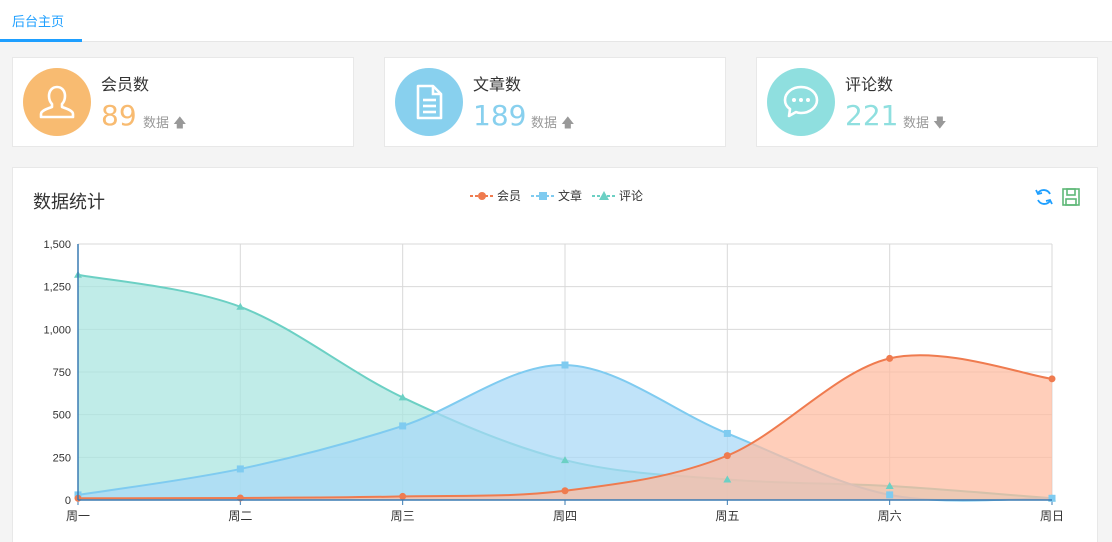 The width and height of the screenshot is (1112, 542). What do you see at coordinates (57, 330) in the screenshot?
I see `y-tick-label: 1,000` at bounding box center [57, 330].